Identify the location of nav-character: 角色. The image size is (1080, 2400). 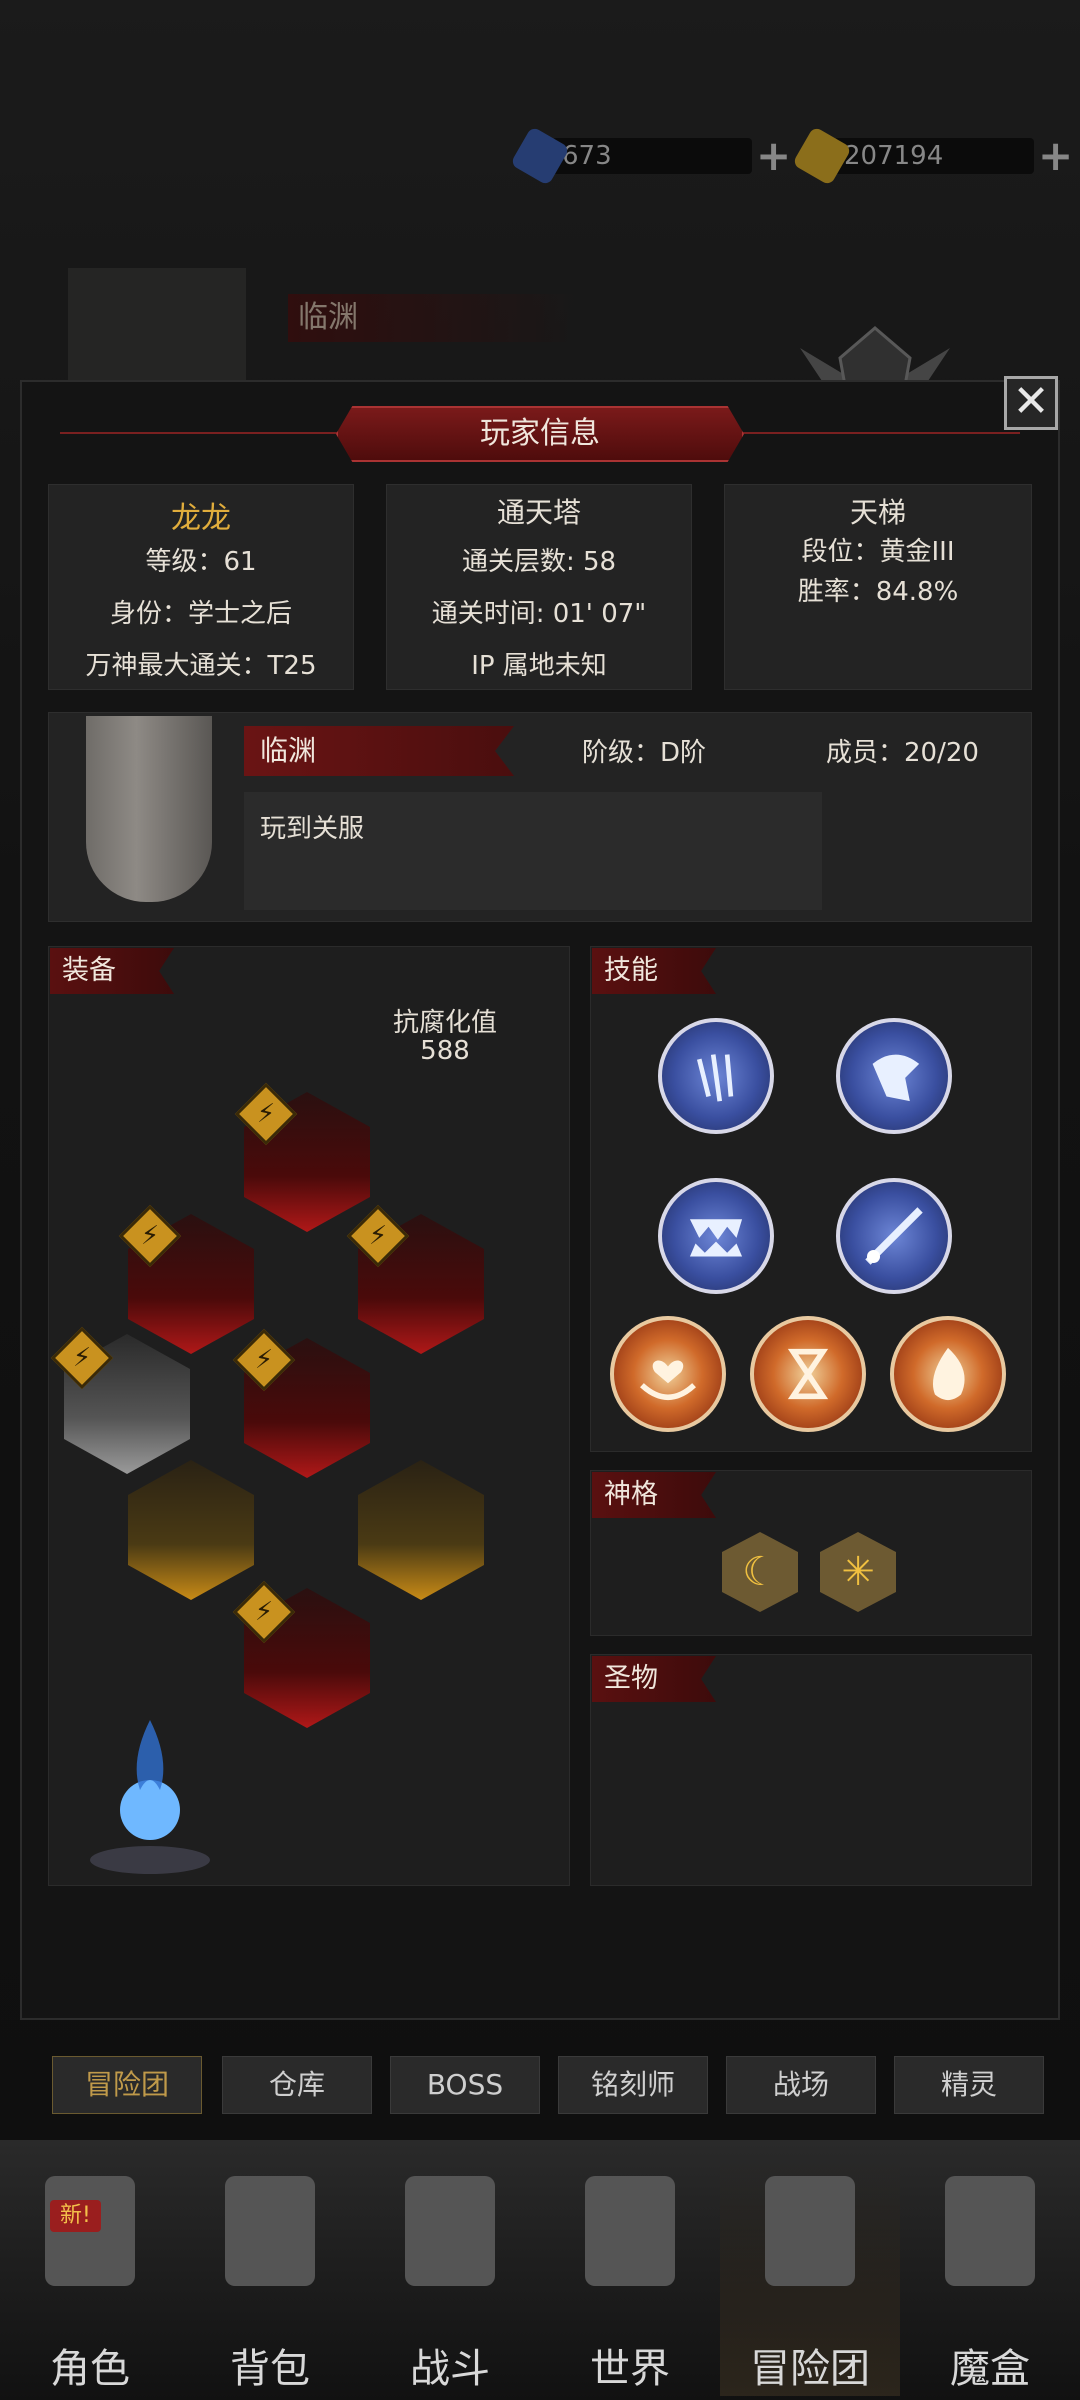
(90, 2276).